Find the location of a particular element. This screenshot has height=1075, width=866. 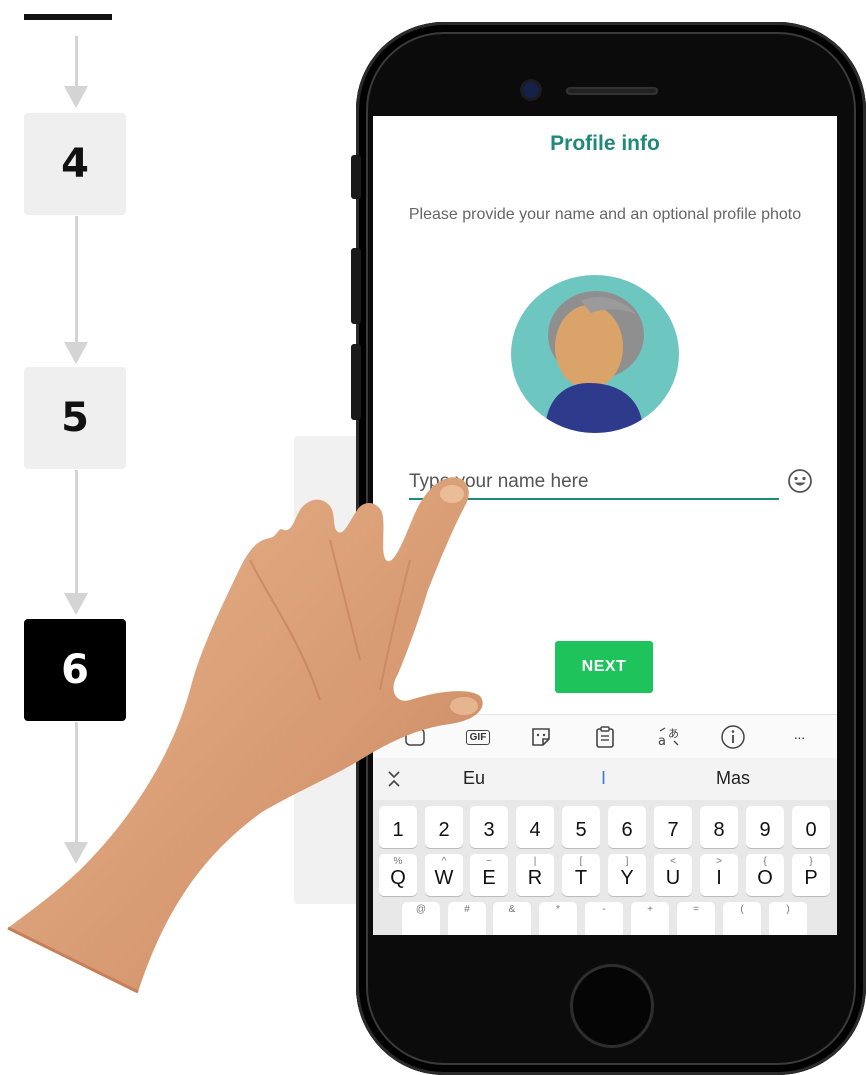

key-alt-label: [ is located at coordinates (581, 861).